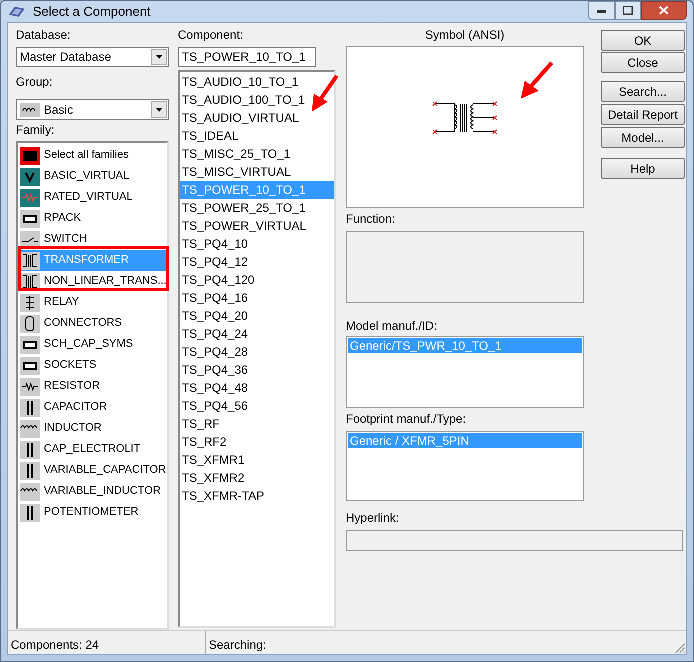  What do you see at coordinates (257, 136) in the screenshot?
I see `component-item: TS_IDEAL` at bounding box center [257, 136].